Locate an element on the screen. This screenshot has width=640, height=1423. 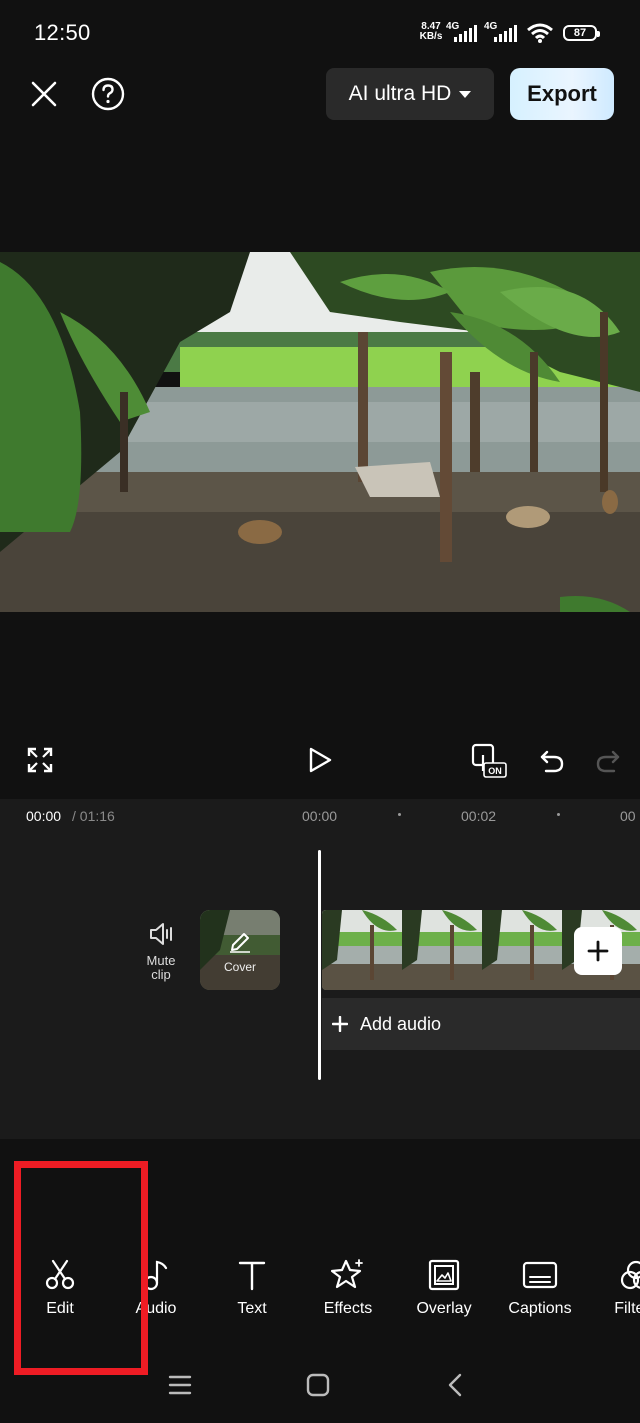
home-square-icon is located at coordinates (318, 1385).